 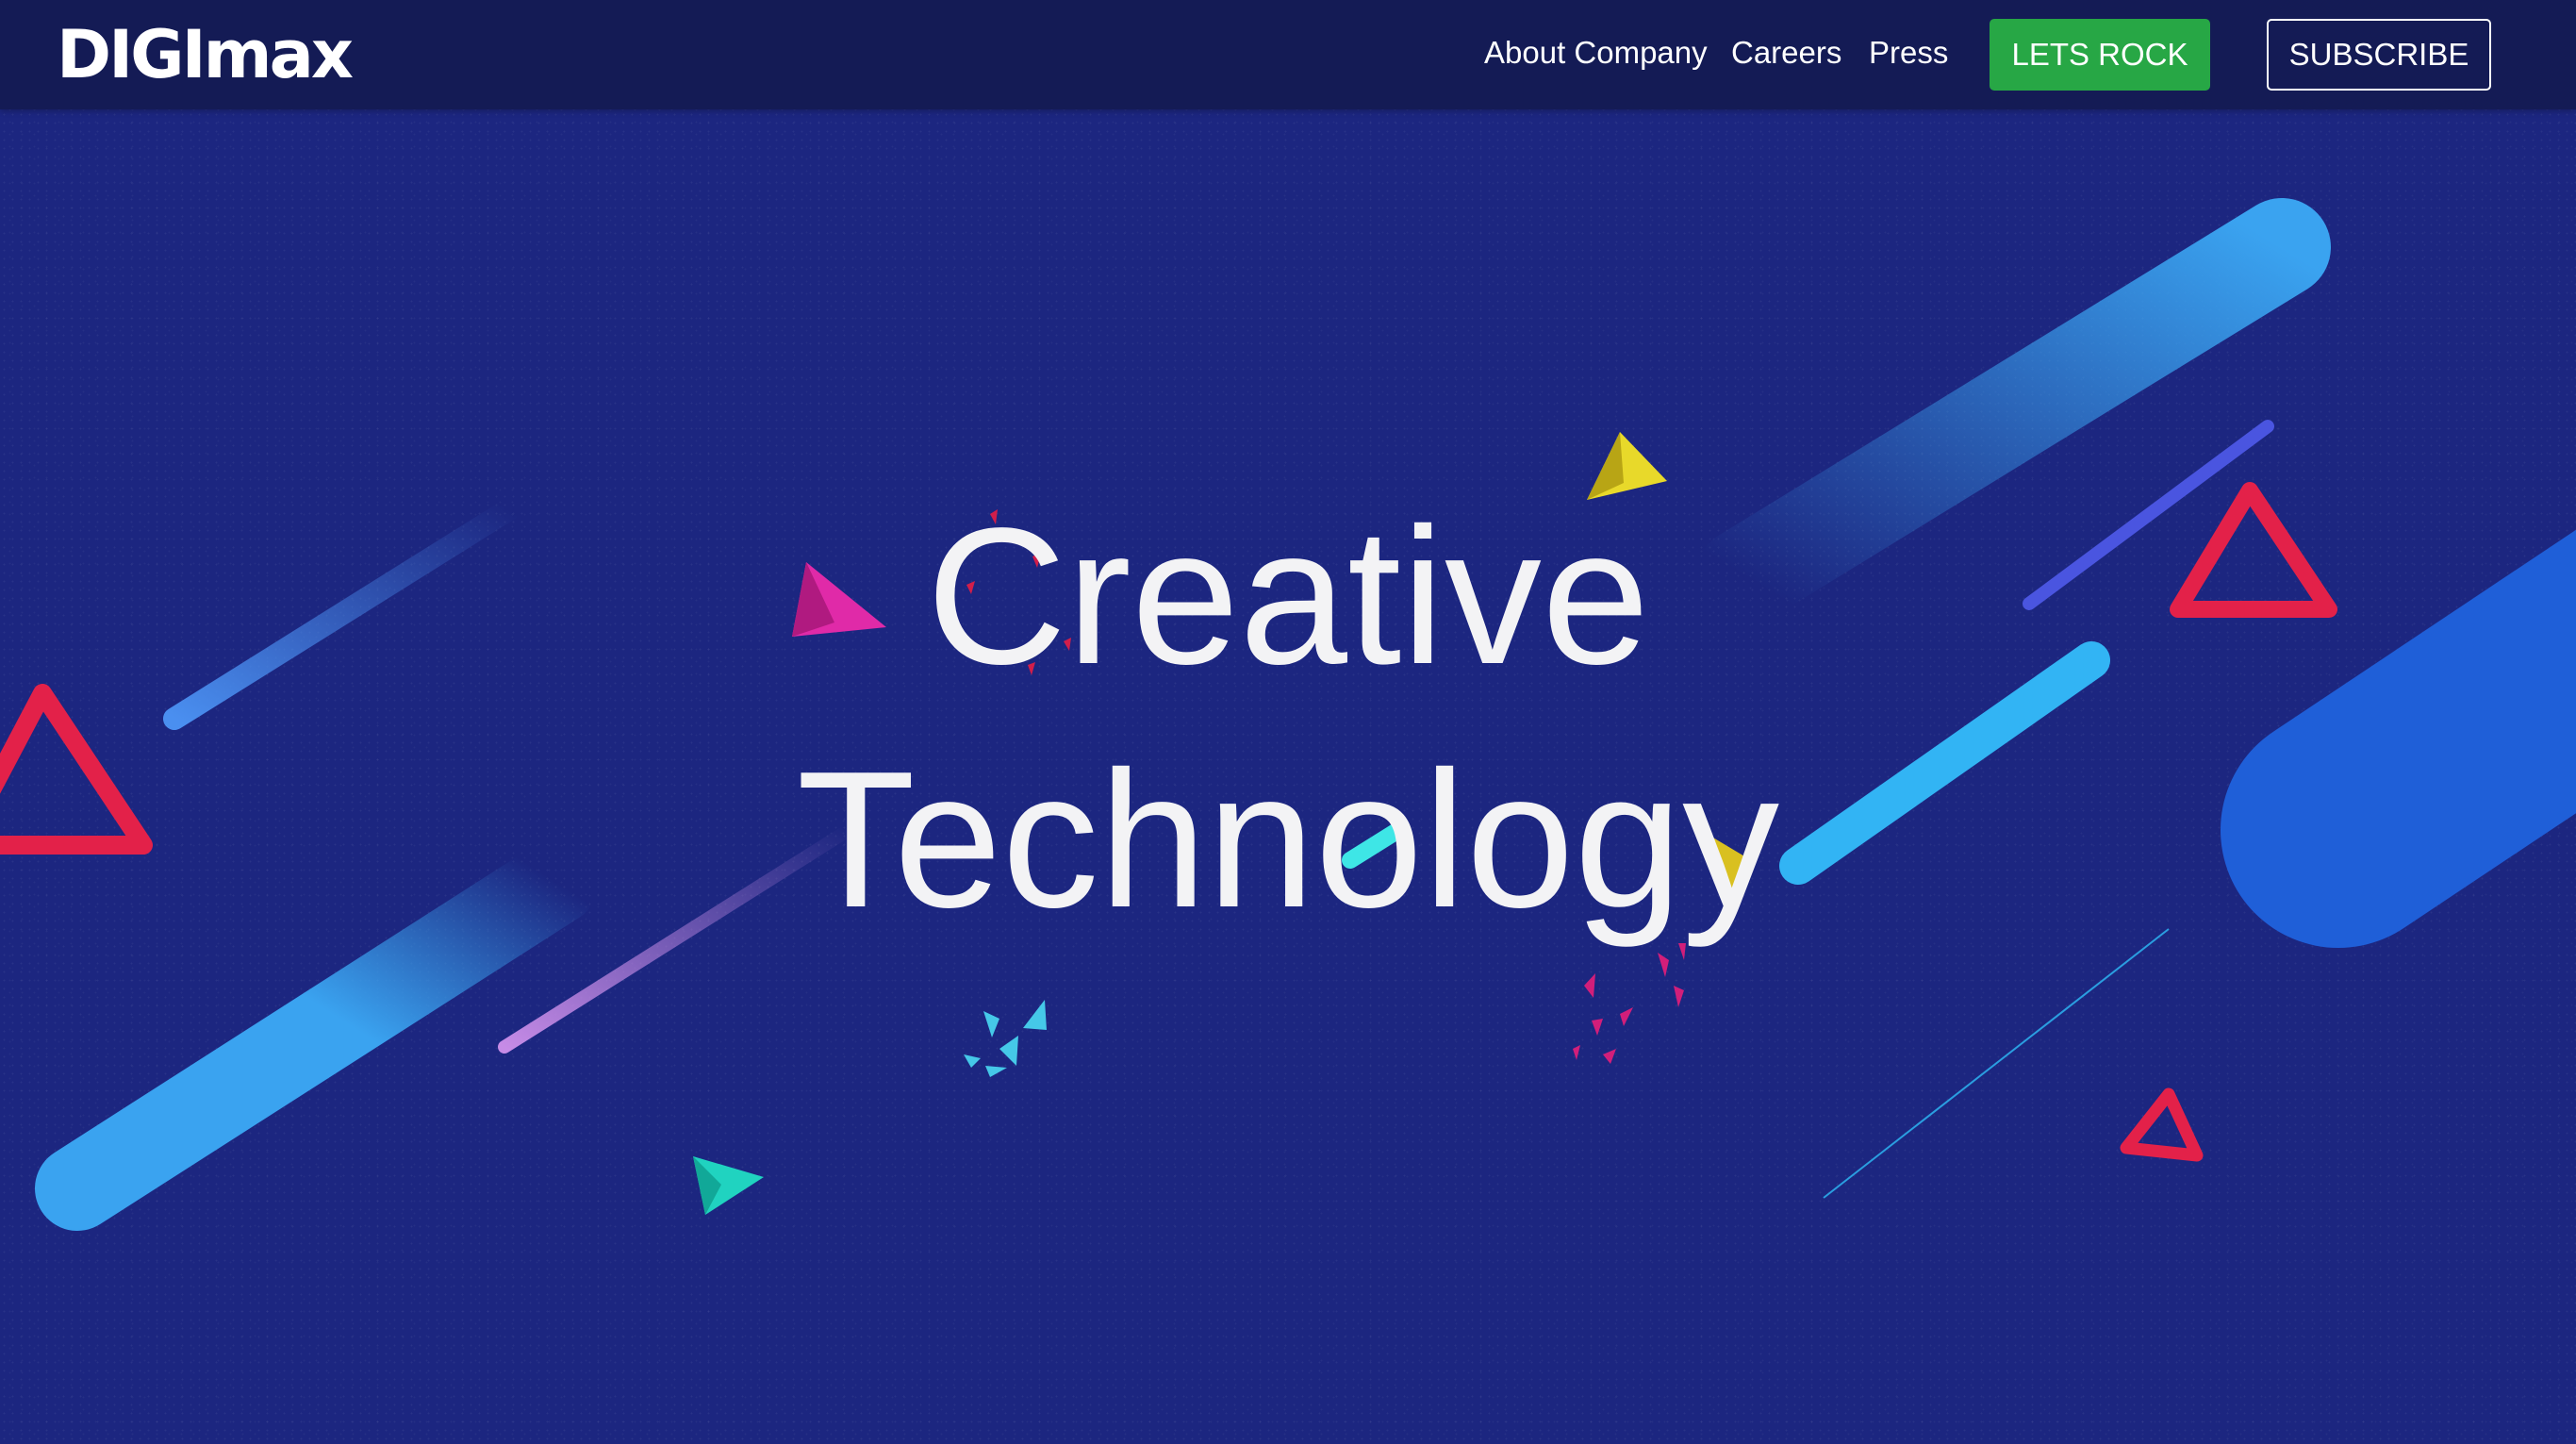 I want to click on nav-link-press: Press, so click(x=1908, y=53).